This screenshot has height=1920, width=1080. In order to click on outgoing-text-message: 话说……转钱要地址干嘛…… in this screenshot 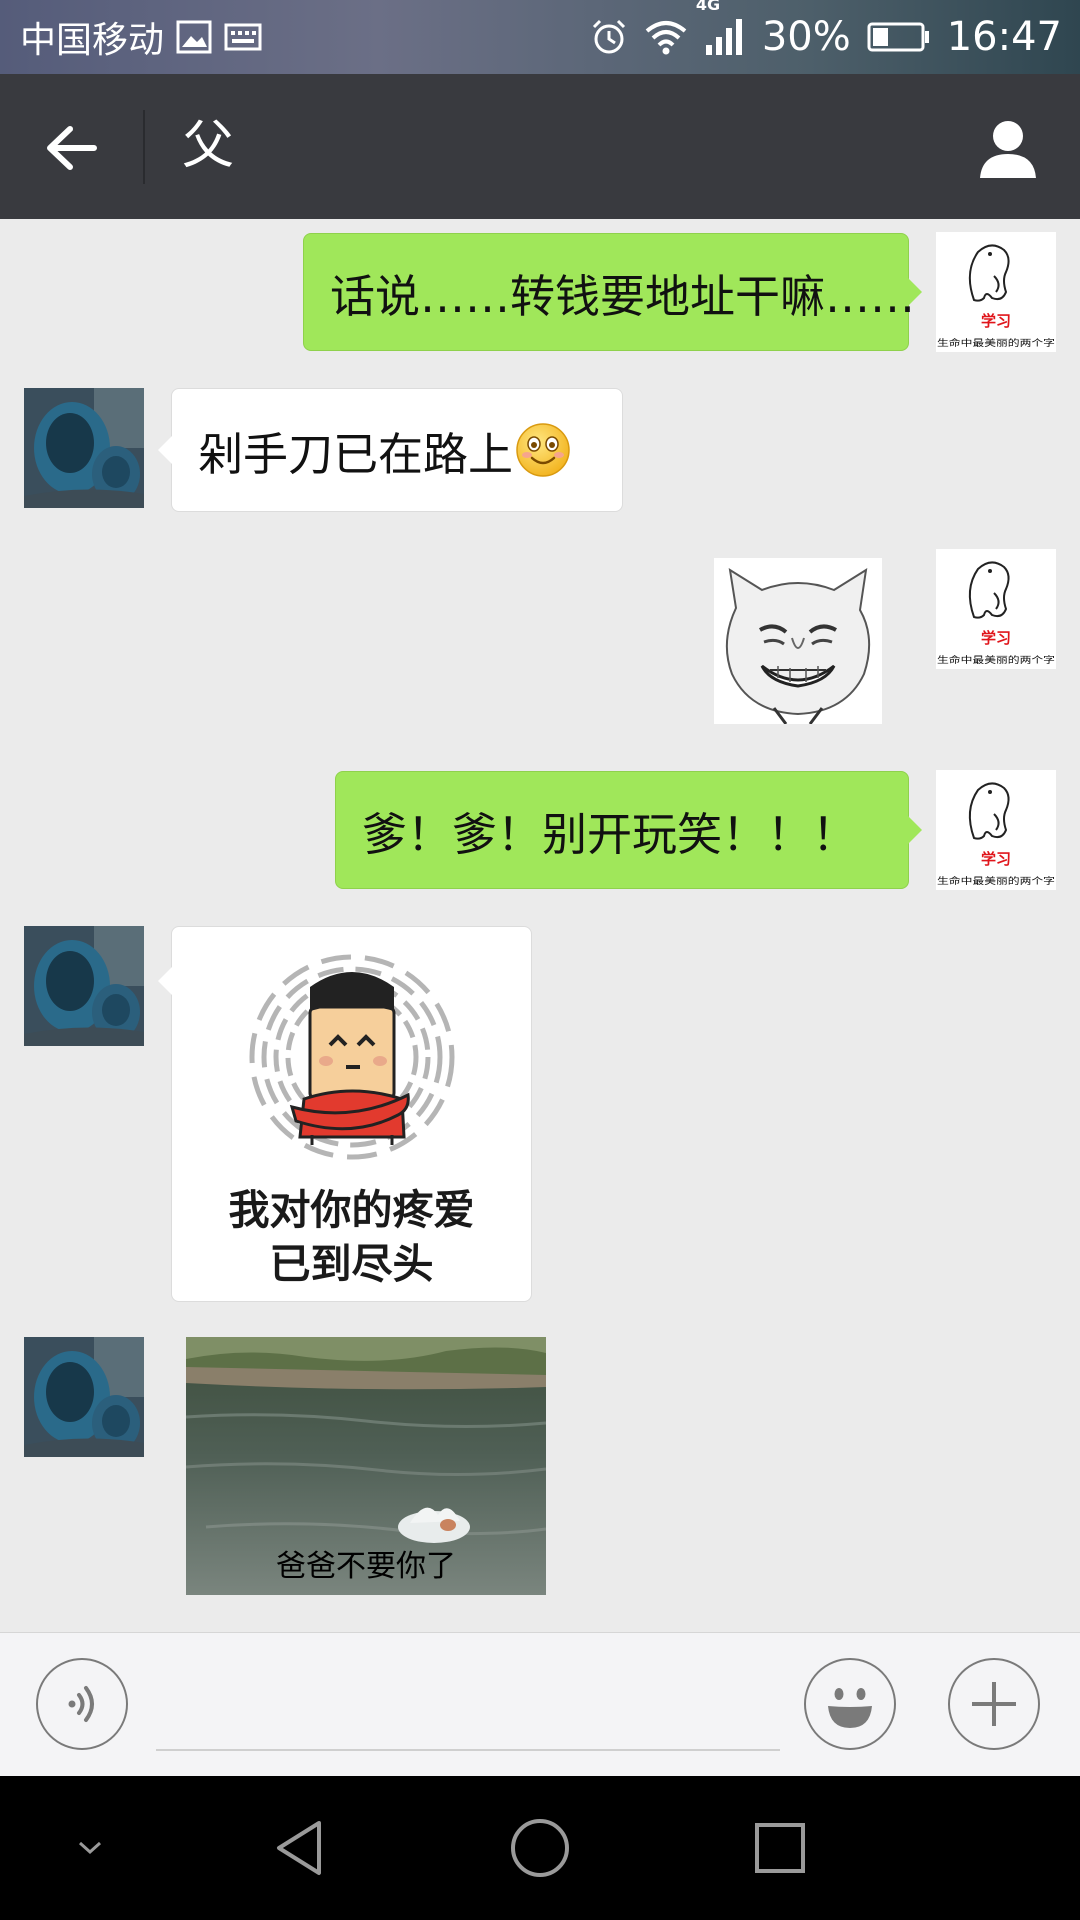, I will do `click(612, 292)`.